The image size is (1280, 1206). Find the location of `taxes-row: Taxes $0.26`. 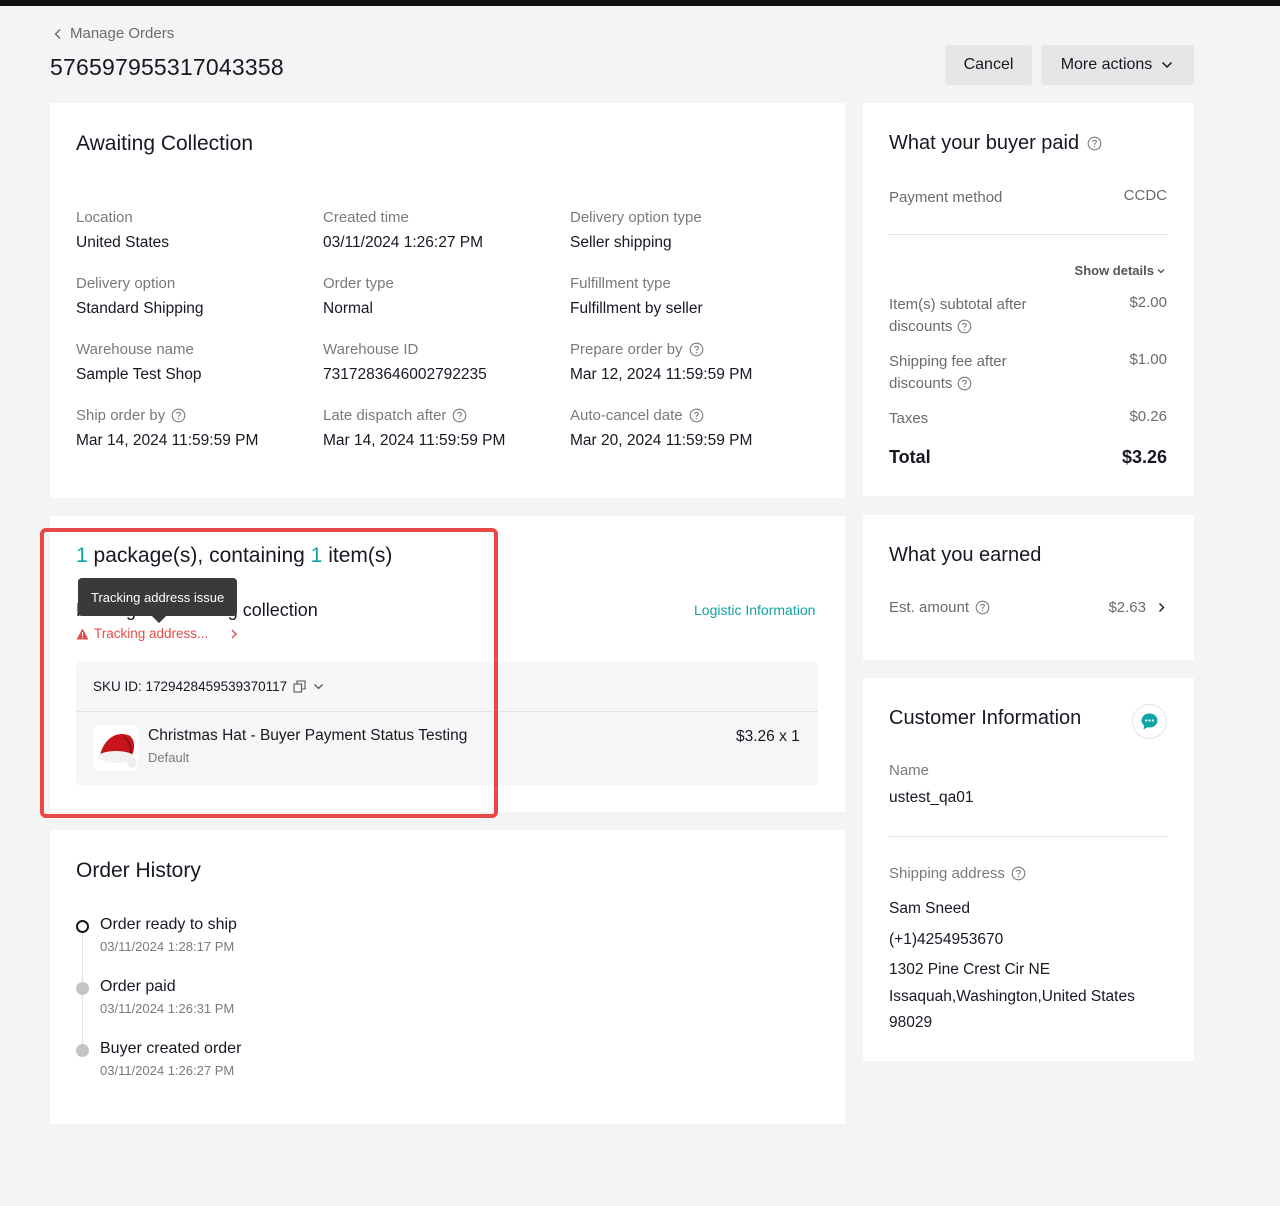

taxes-row: Taxes $0.26 is located at coordinates (1028, 419).